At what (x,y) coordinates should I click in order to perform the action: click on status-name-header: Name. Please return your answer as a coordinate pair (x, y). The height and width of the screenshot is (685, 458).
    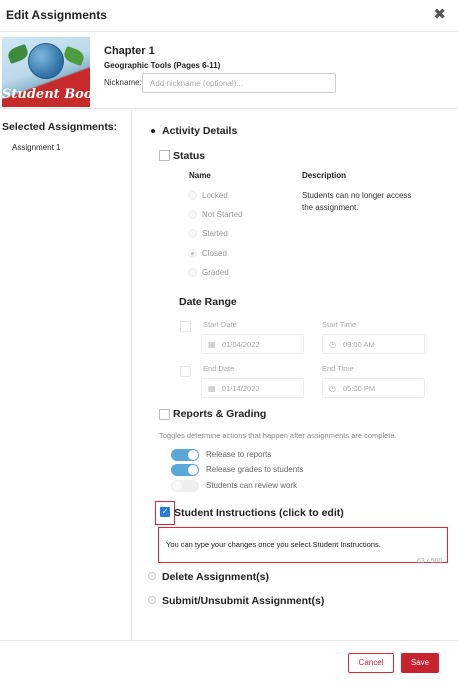
    Looking at the image, I should click on (200, 175).